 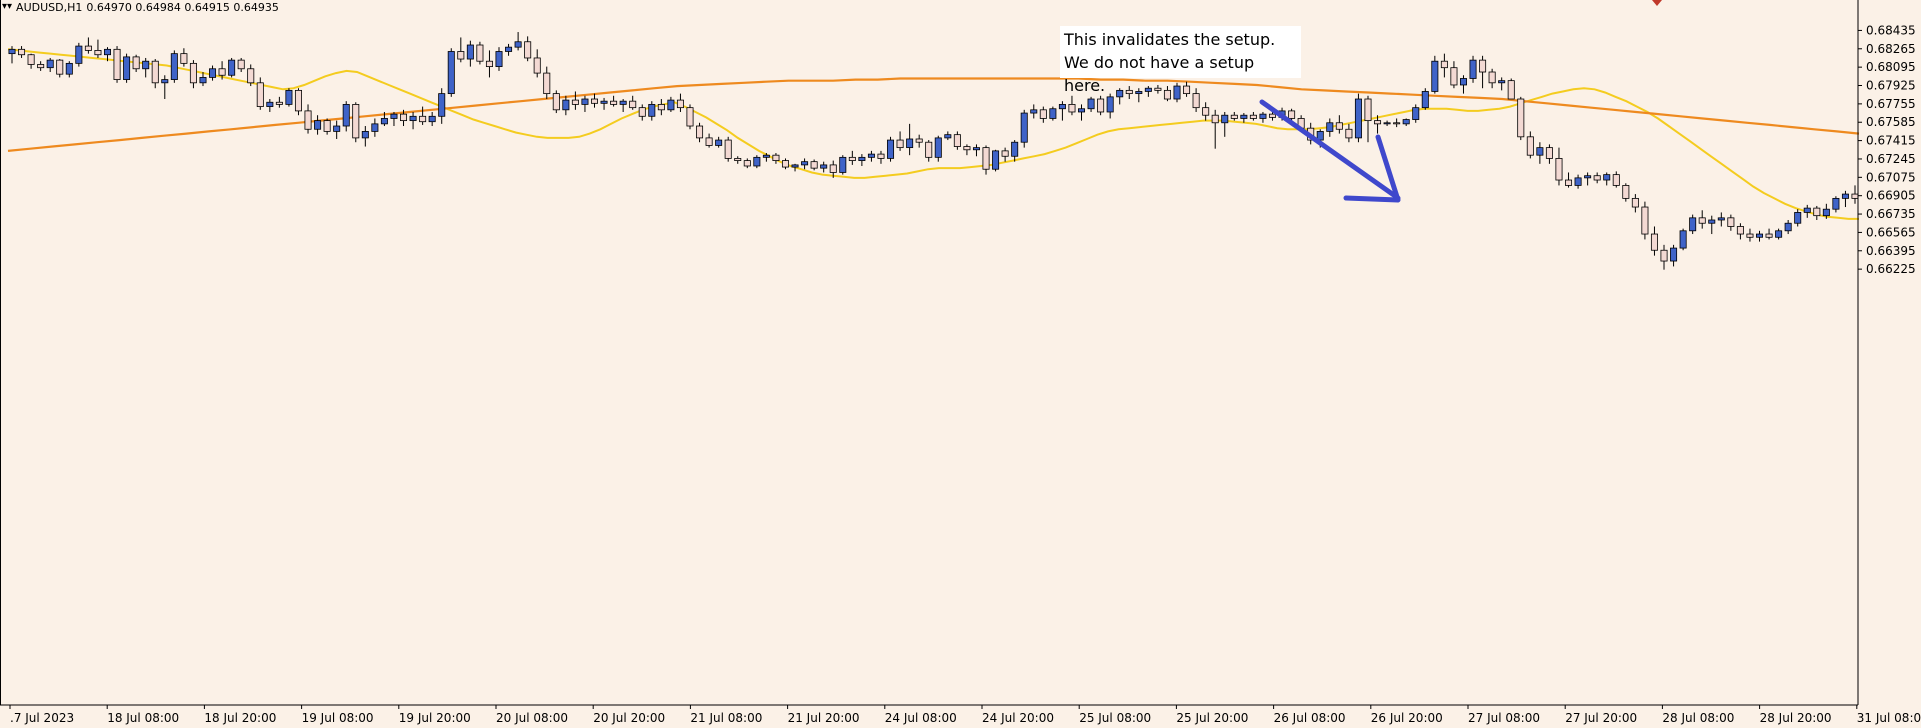 What do you see at coordinates (1601, 718) in the screenshot?
I see `x-tick-label: 27 Jul 20:00` at bounding box center [1601, 718].